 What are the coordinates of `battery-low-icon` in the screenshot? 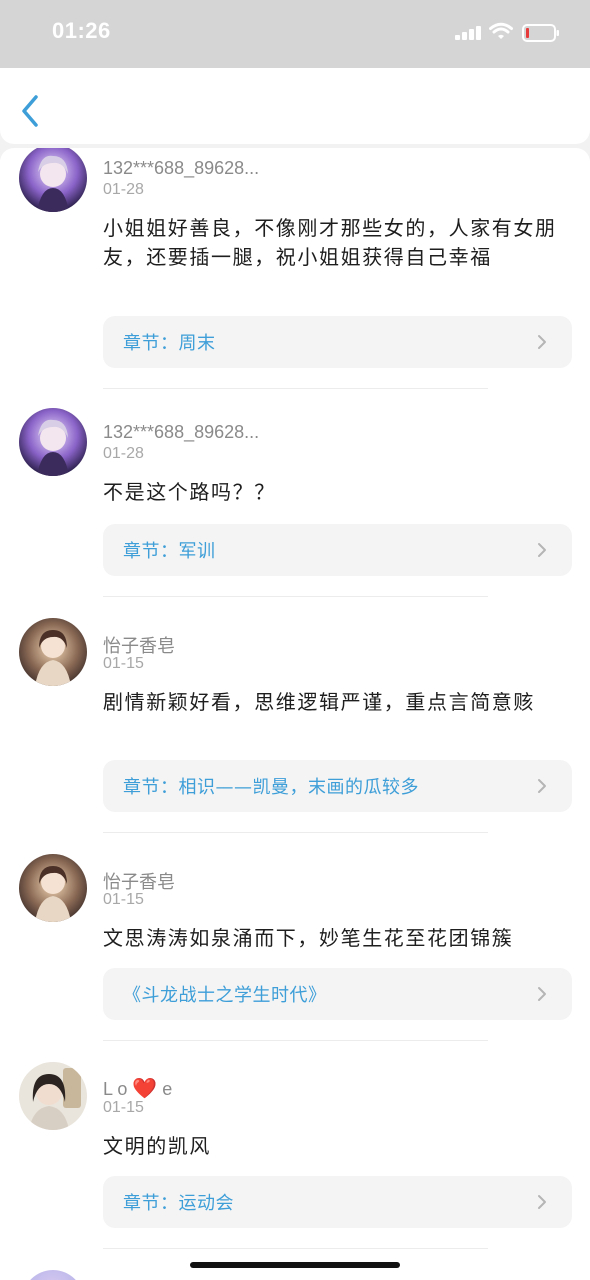 It's located at (540, 33).